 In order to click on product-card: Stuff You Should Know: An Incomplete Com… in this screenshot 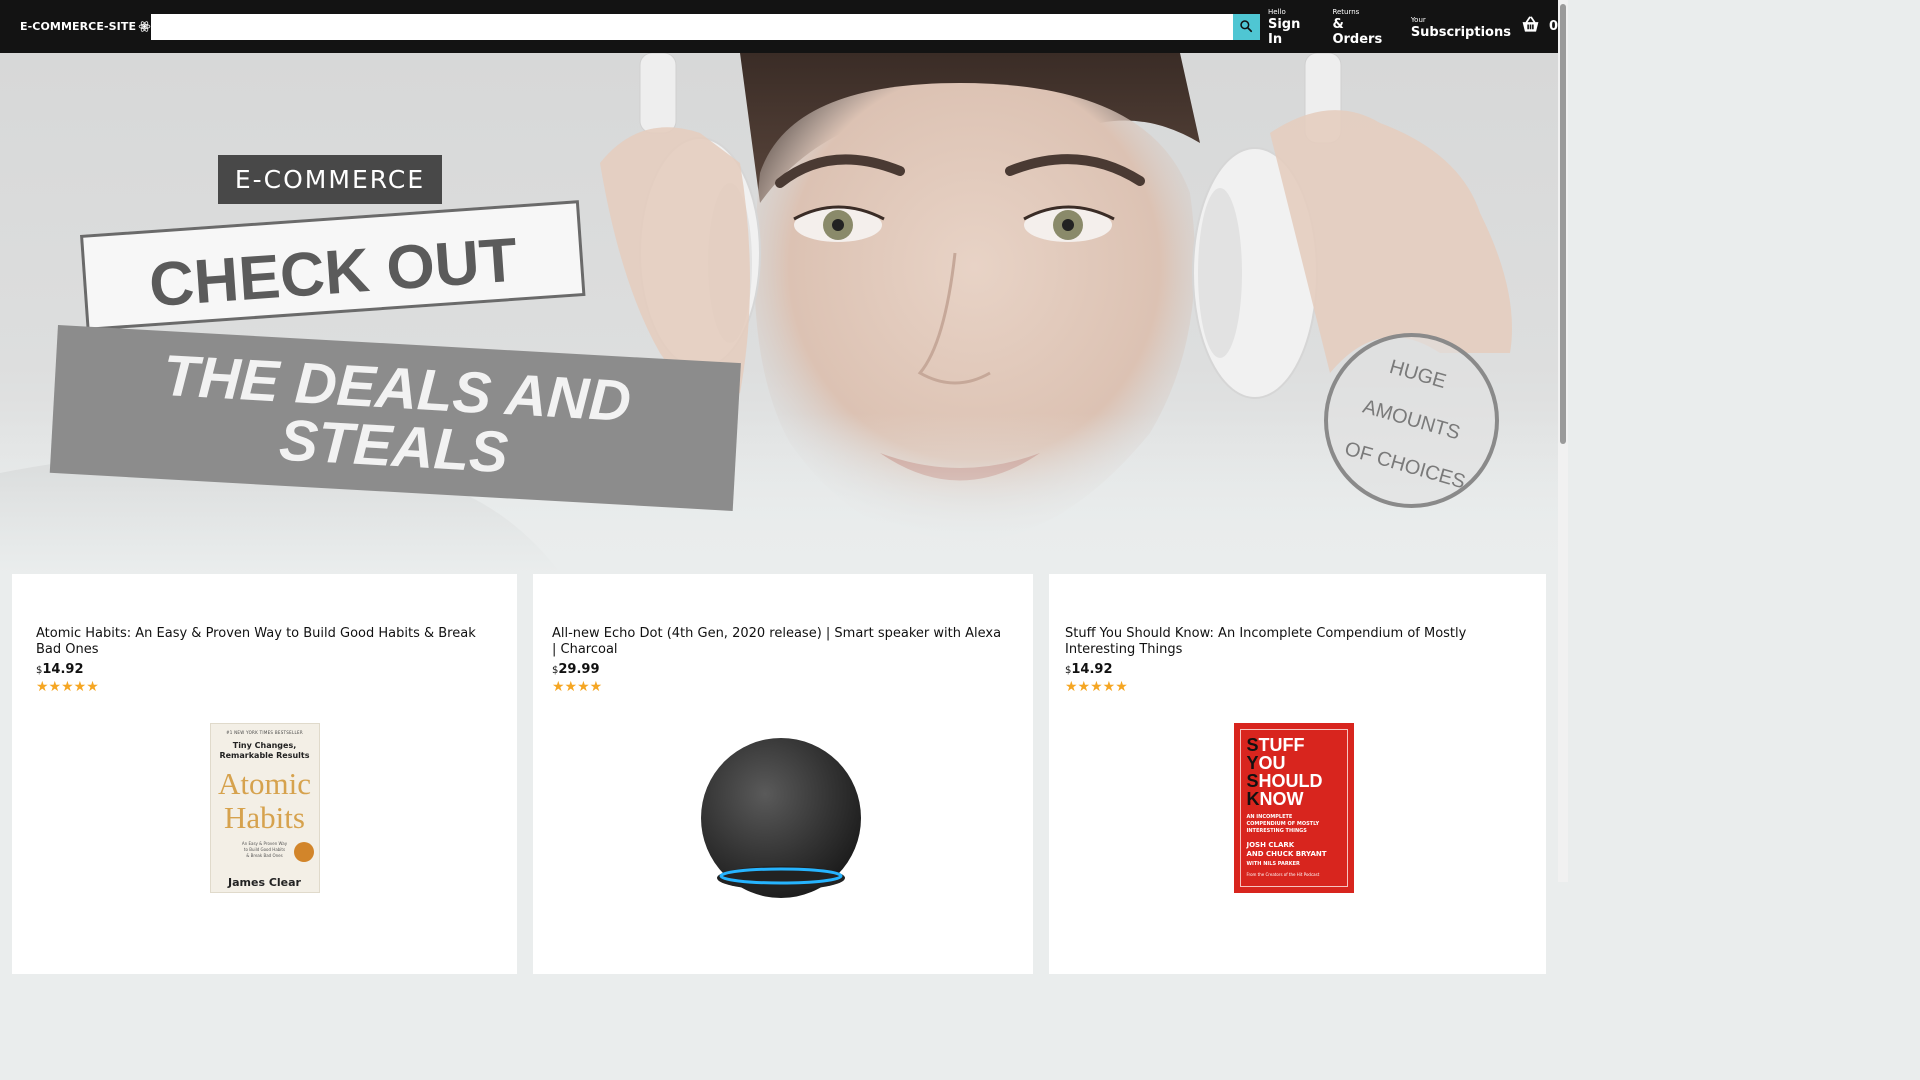, I will do `click(1297, 774)`.